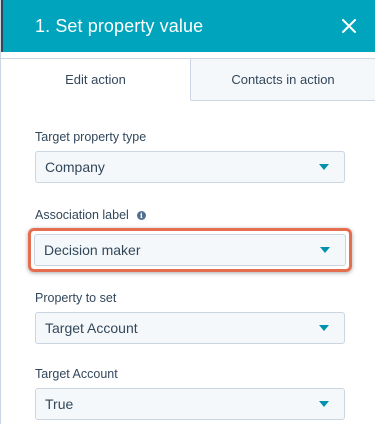 The image size is (375, 424). I want to click on close-button, so click(349, 26).